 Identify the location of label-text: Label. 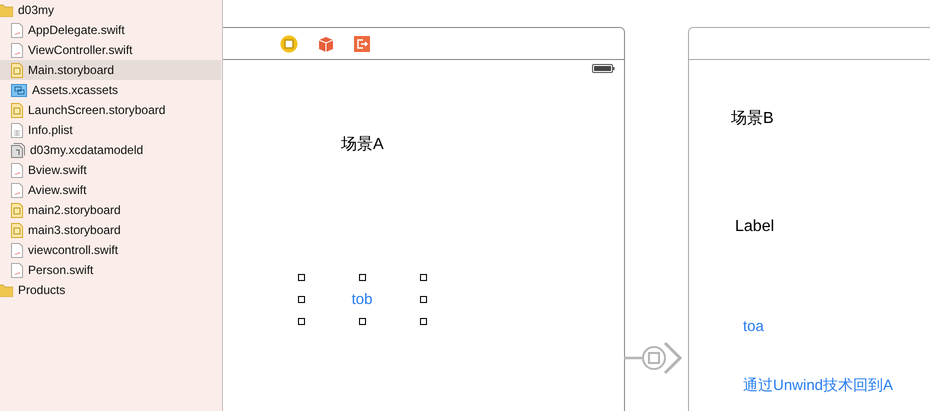
(754, 227).